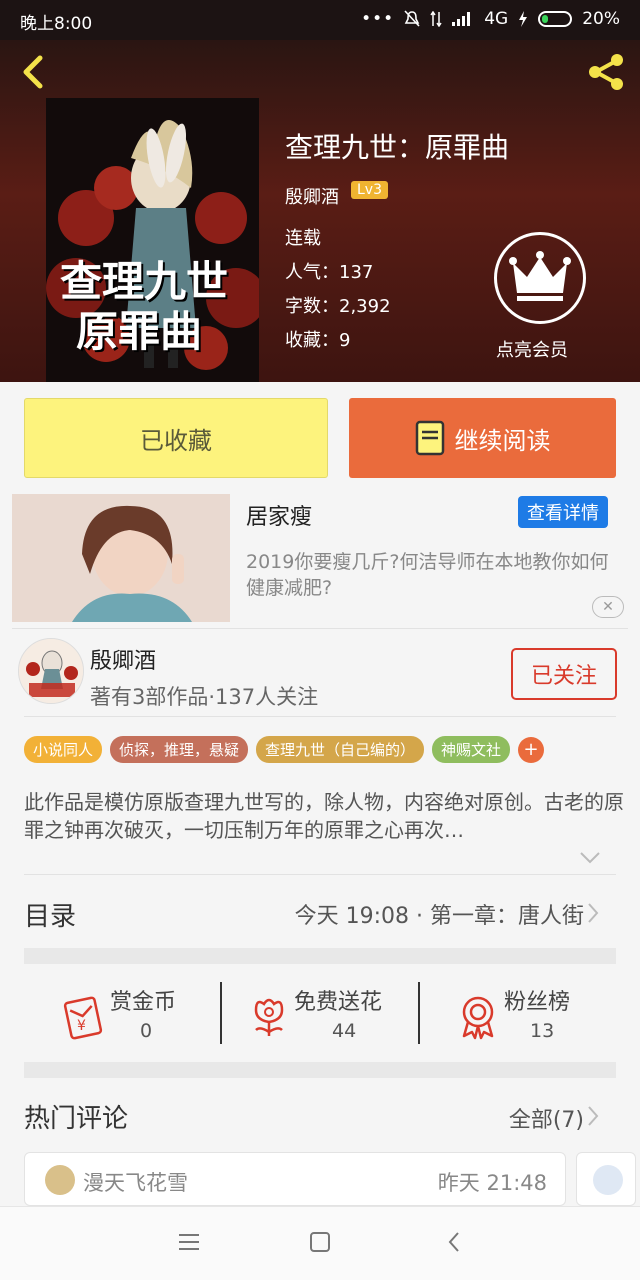 Image resolution: width=640 pixels, height=1280 pixels. What do you see at coordinates (338, 306) in the screenshot?
I see `book-word-count: 字数：2,392` at bounding box center [338, 306].